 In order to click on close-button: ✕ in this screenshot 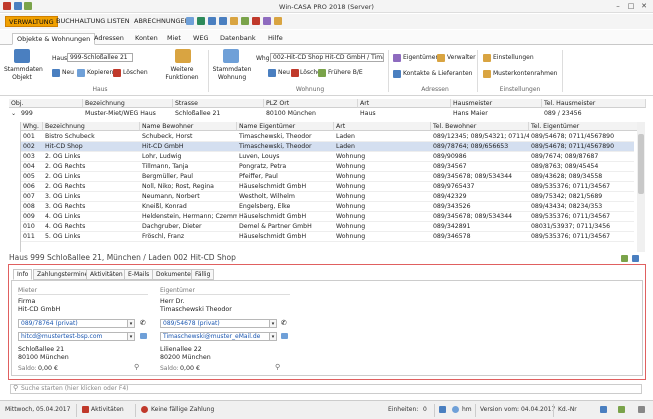, I will do `click(644, 6)`.